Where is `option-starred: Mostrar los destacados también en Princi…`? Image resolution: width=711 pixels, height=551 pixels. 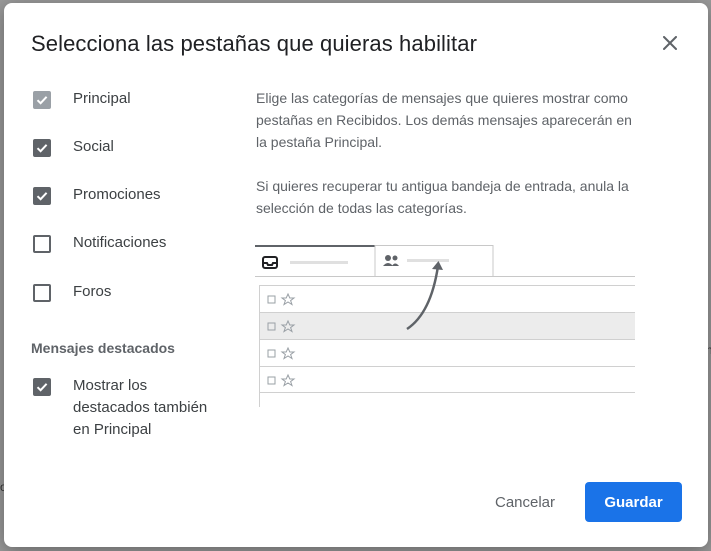
option-starred: Mostrar los destacados también en Princi… is located at coordinates (120, 408).